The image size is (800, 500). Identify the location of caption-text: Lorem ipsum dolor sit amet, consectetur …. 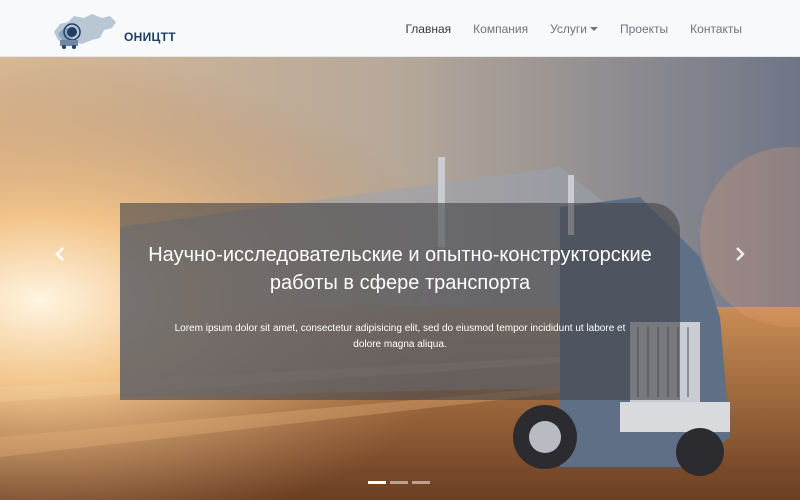
(400, 336).